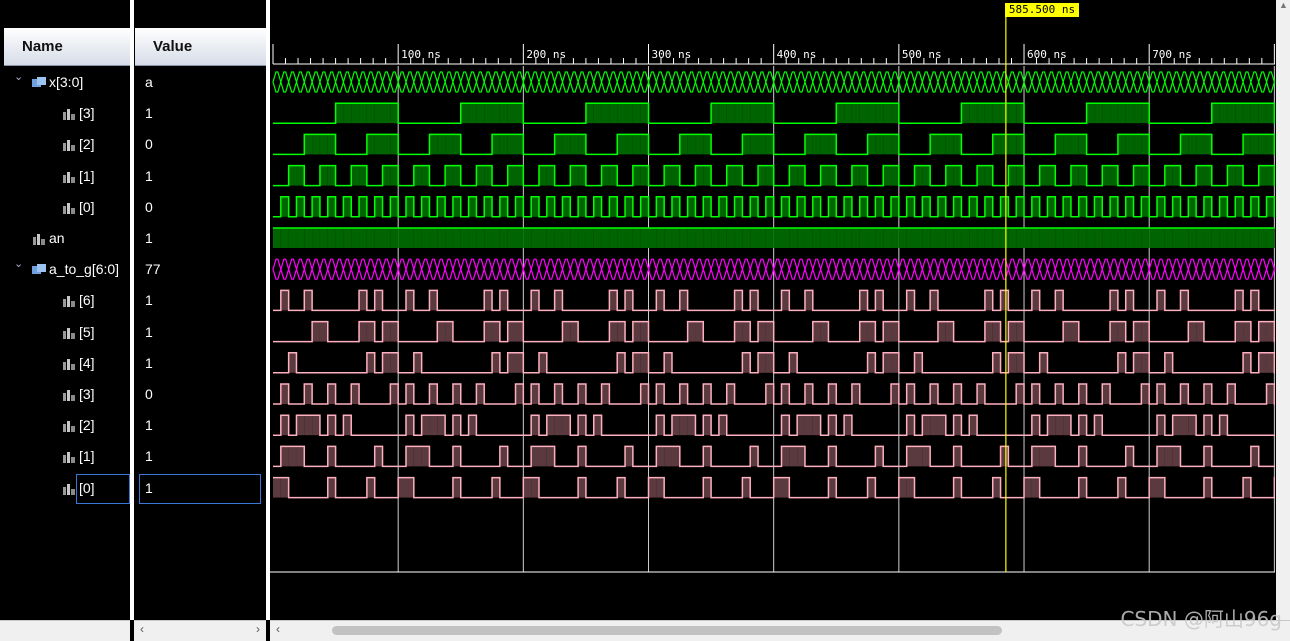 This screenshot has width=1290, height=641. I want to click on vertical-scrollbar: ▲, so click(1283, 310).